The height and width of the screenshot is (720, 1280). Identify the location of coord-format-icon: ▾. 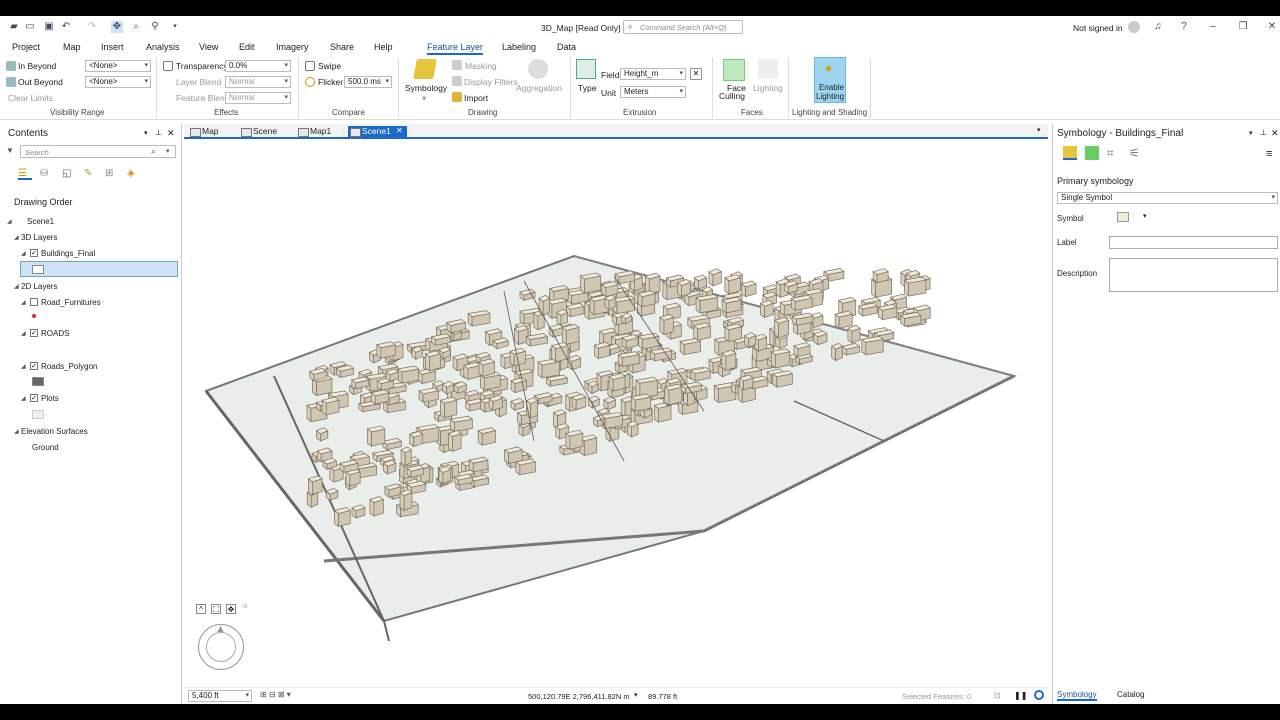
(636, 695).